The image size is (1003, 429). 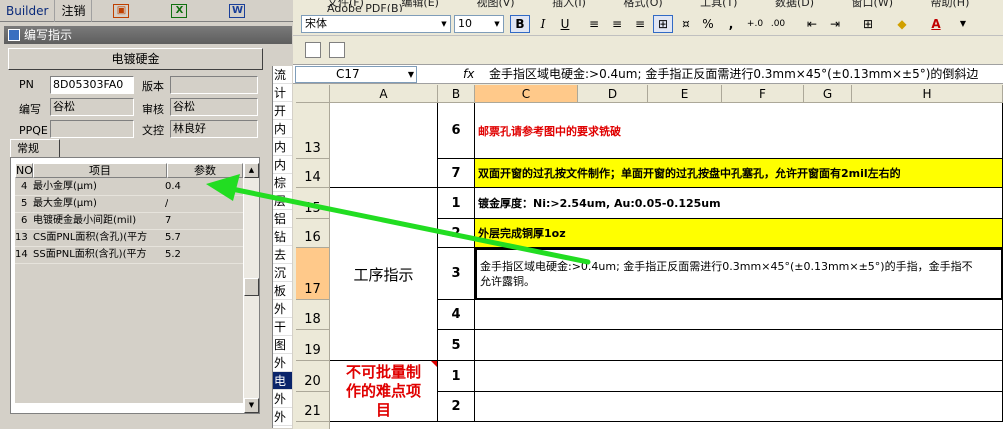 I want to click on select-all-corner, so click(x=313, y=94).